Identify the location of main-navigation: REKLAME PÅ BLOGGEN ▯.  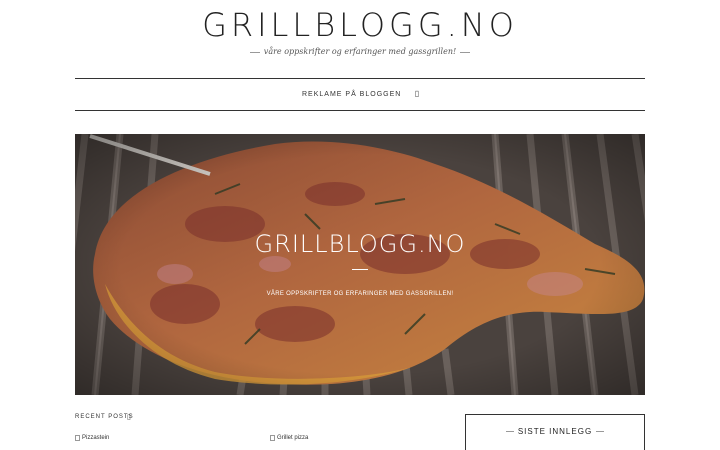
(360, 94).